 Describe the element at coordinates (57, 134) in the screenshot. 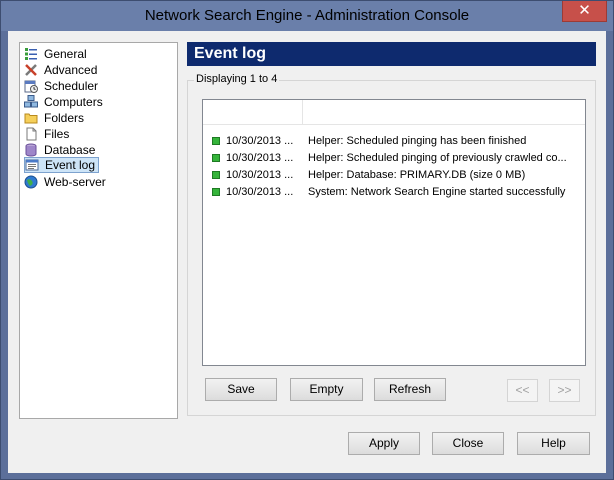

I see `sidebar-item-label: Files` at that location.